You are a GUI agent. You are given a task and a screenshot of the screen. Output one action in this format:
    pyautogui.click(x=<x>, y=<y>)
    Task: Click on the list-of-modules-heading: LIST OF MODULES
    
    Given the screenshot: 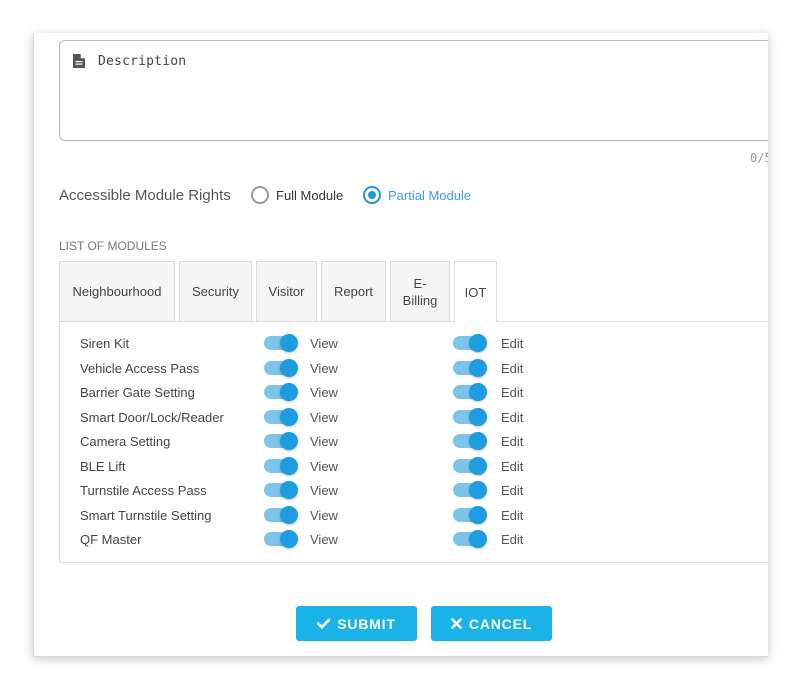 What is the action you would take?
    pyautogui.click(x=113, y=246)
    